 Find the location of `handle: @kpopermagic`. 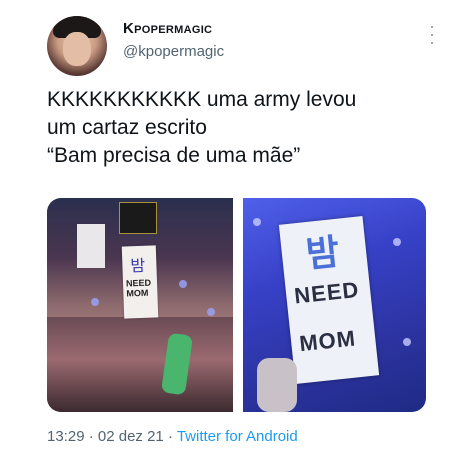

handle: @kpopermagic is located at coordinates (173, 51).